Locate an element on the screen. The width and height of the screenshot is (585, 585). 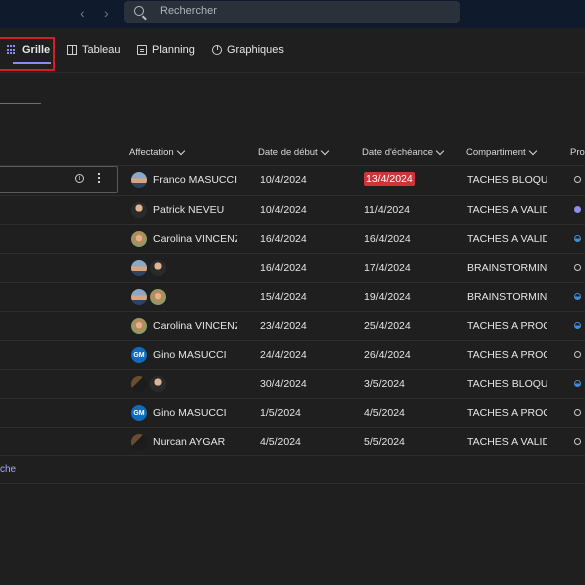
forward-arrow-icon: › is located at coordinates (106, 13).